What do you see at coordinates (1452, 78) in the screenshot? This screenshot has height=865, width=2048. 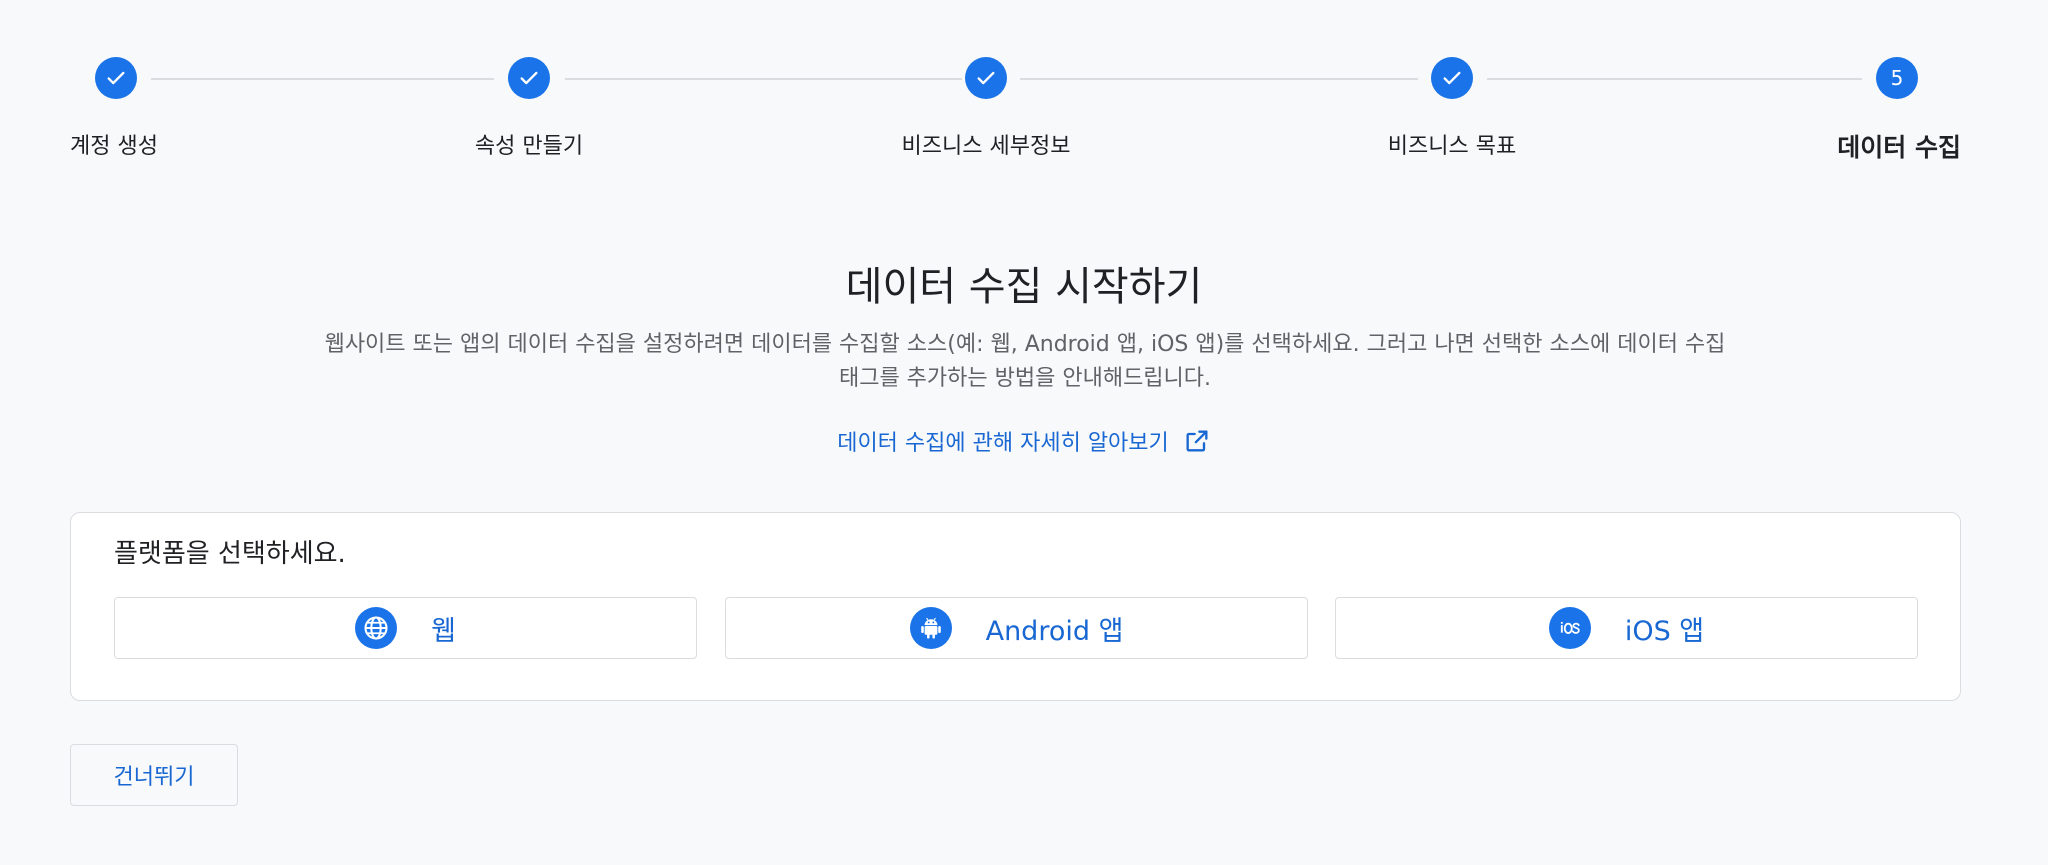 I see `step-4-complete-icon` at bounding box center [1452, 78].